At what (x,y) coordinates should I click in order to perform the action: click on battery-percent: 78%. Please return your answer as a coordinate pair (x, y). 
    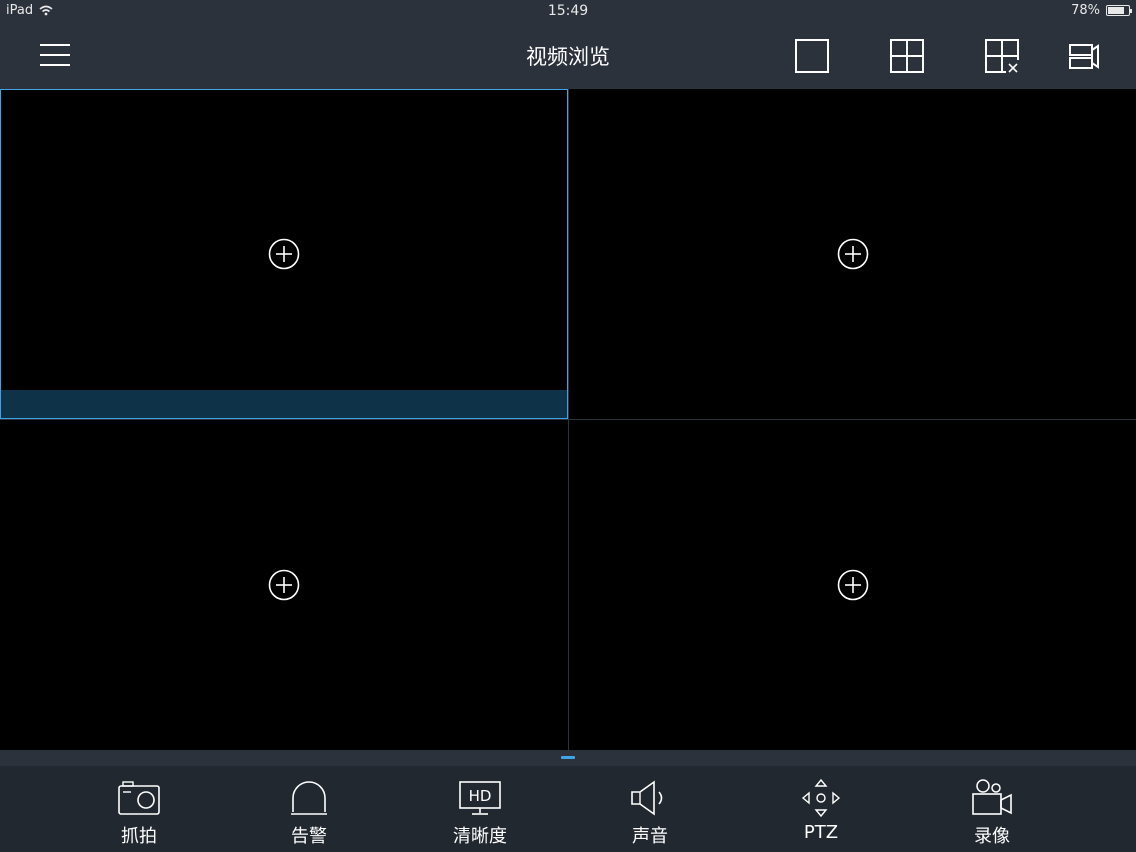
    Looking at the image, I should click on (1085, 10).